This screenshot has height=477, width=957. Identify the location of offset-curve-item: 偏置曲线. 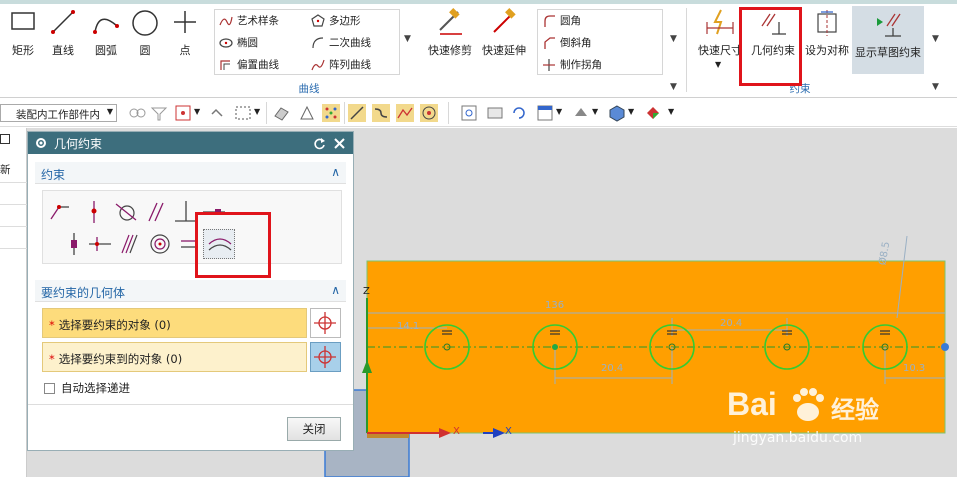
(249, 64).